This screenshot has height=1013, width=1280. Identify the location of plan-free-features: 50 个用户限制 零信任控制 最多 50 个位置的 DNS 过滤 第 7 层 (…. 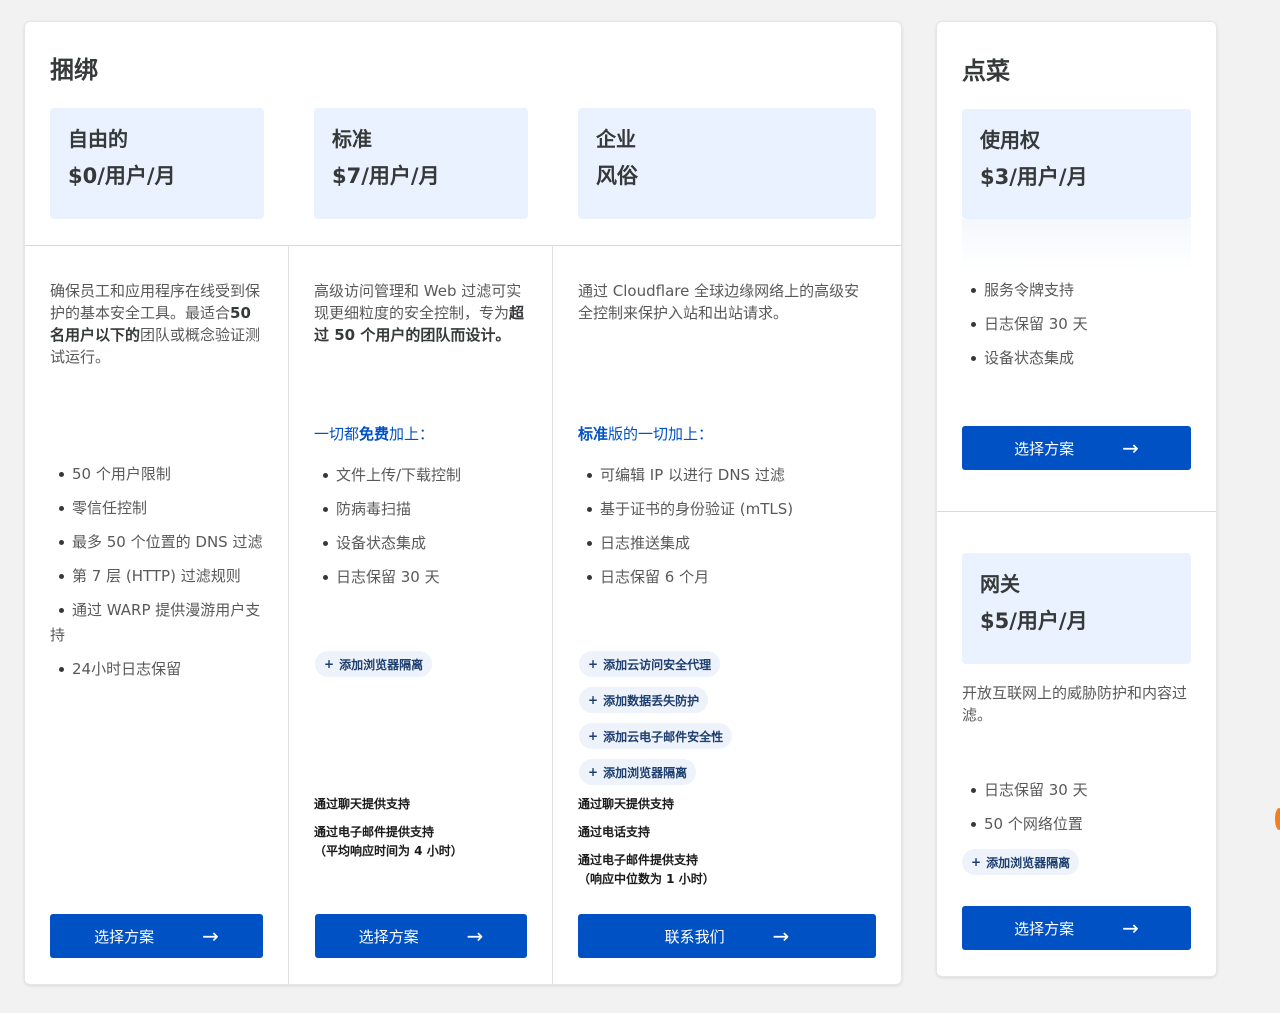
(157, 576).